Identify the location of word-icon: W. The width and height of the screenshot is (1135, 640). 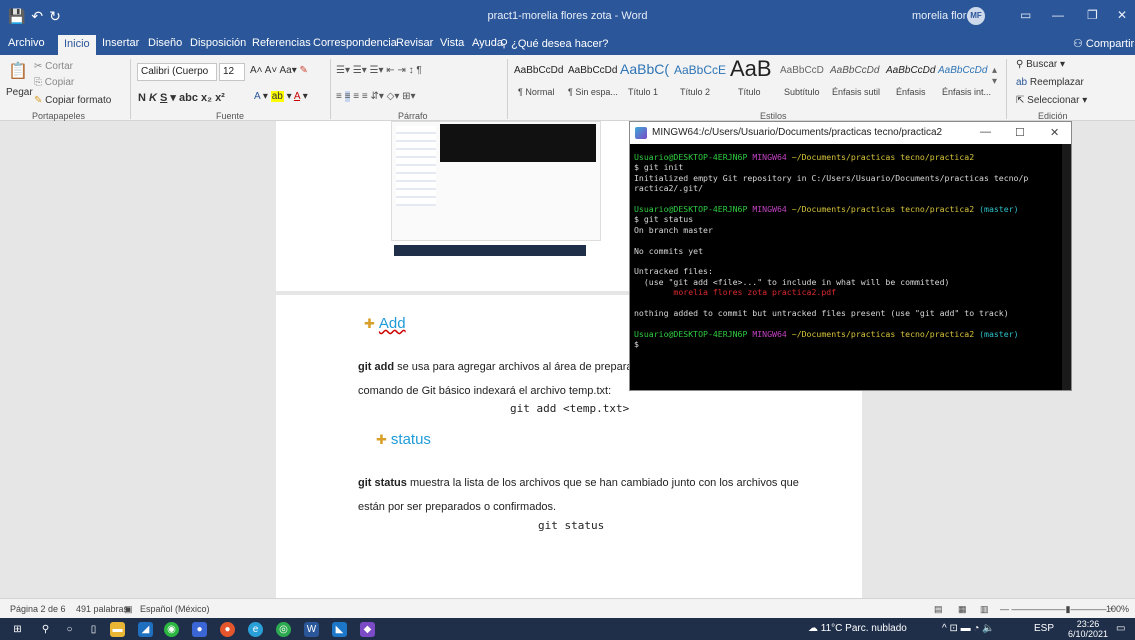
(311, 629).